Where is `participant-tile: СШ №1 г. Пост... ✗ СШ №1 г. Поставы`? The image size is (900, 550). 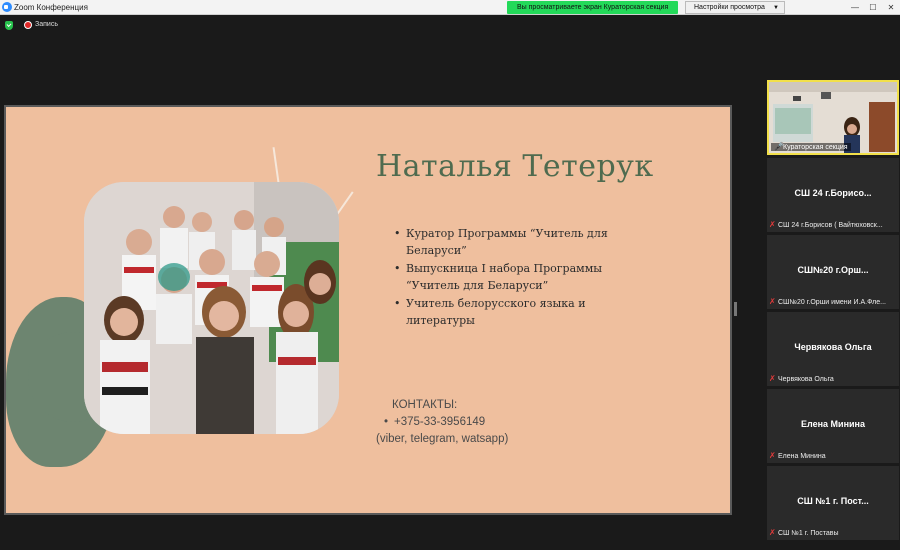
participant-tile: СШ №1 г. Пост... ✗ СШ №1 г. Поставы is located at coordinates (833, 503).